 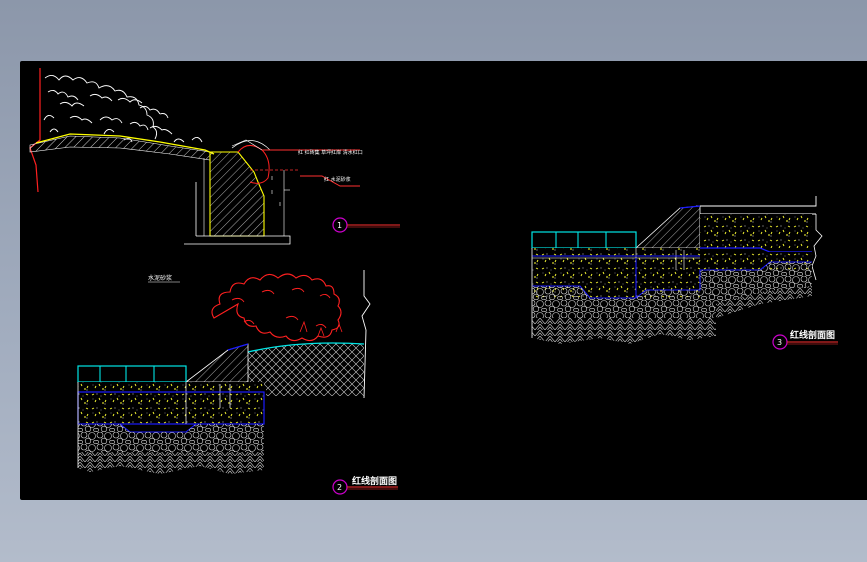 I want to click on section-3-paving, so click(x=584, y=240).